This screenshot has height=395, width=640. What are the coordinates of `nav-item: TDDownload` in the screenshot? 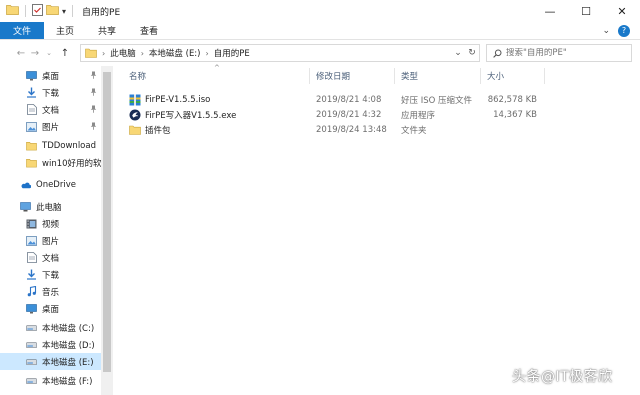 It's located at (50, 145).